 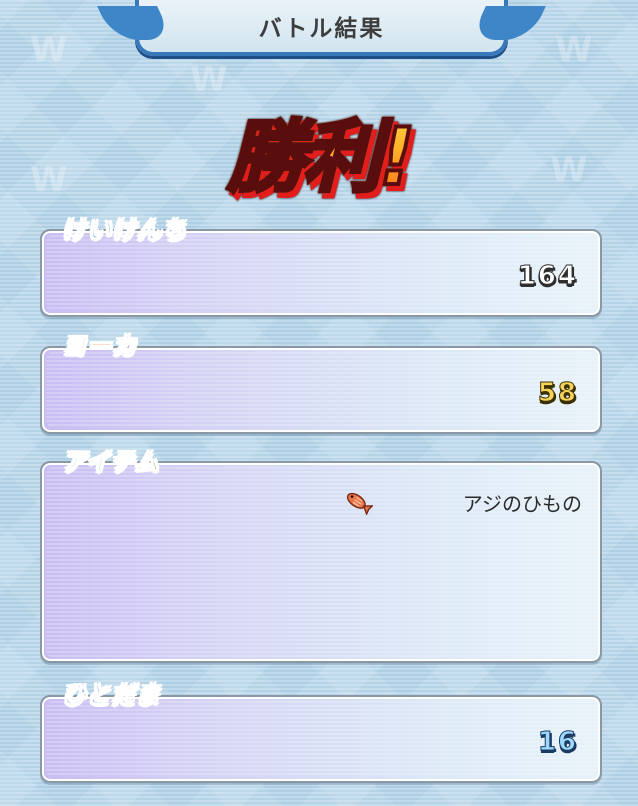 What do you see at coordinates (557, 393) in the screenshot?
I see `money-value: 58` at bounding box center [557, 393].